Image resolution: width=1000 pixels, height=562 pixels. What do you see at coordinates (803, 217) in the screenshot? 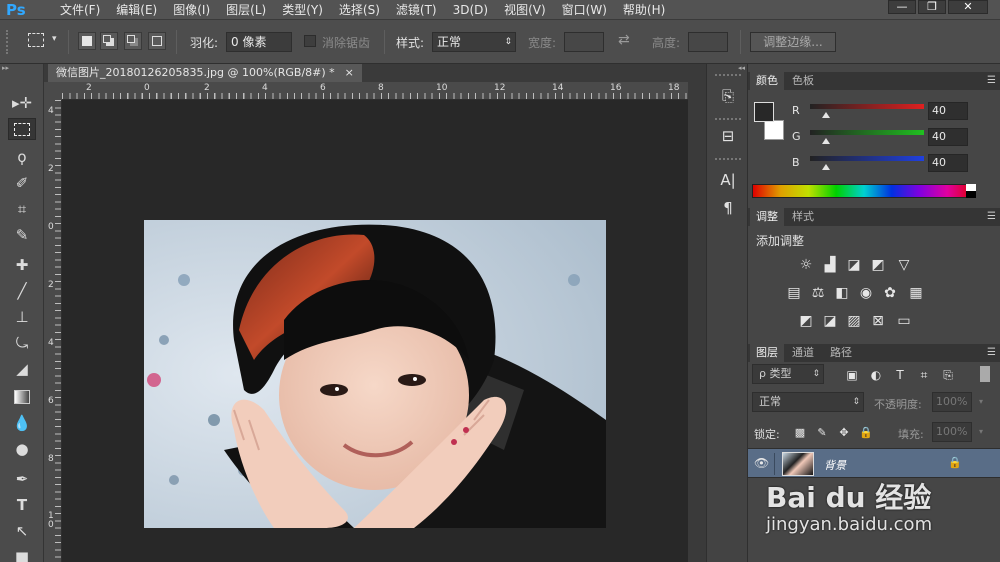
I see `tab-styles: 样式` at bounding box center [803, 217].